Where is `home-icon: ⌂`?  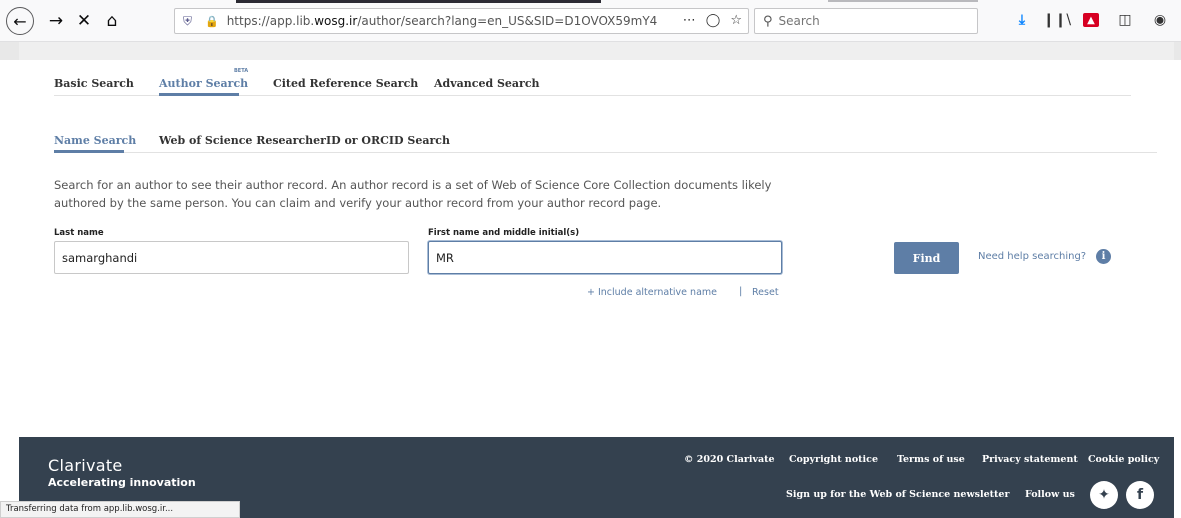
home-icon: ⌂ is located at coordinates (112, 21).